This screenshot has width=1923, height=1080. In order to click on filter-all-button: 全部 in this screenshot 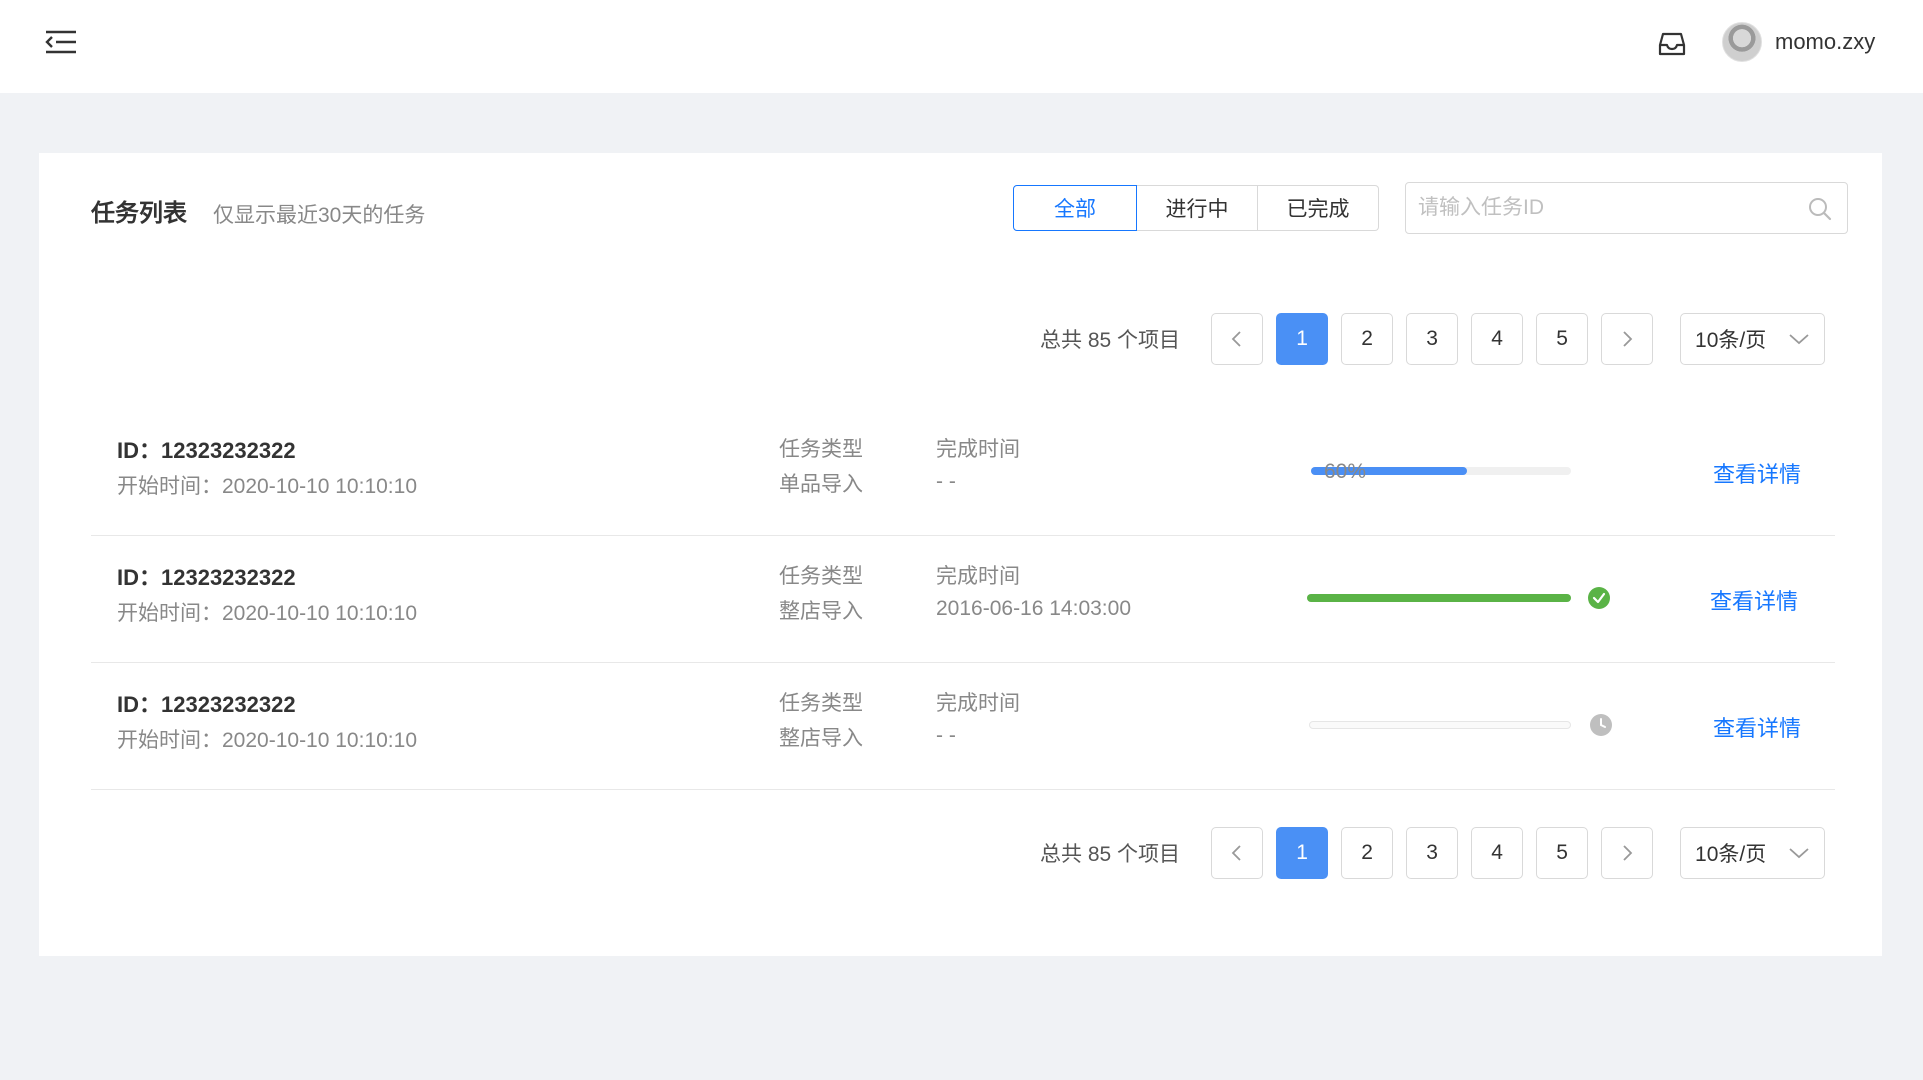, I will do `click(1075, 208)`.